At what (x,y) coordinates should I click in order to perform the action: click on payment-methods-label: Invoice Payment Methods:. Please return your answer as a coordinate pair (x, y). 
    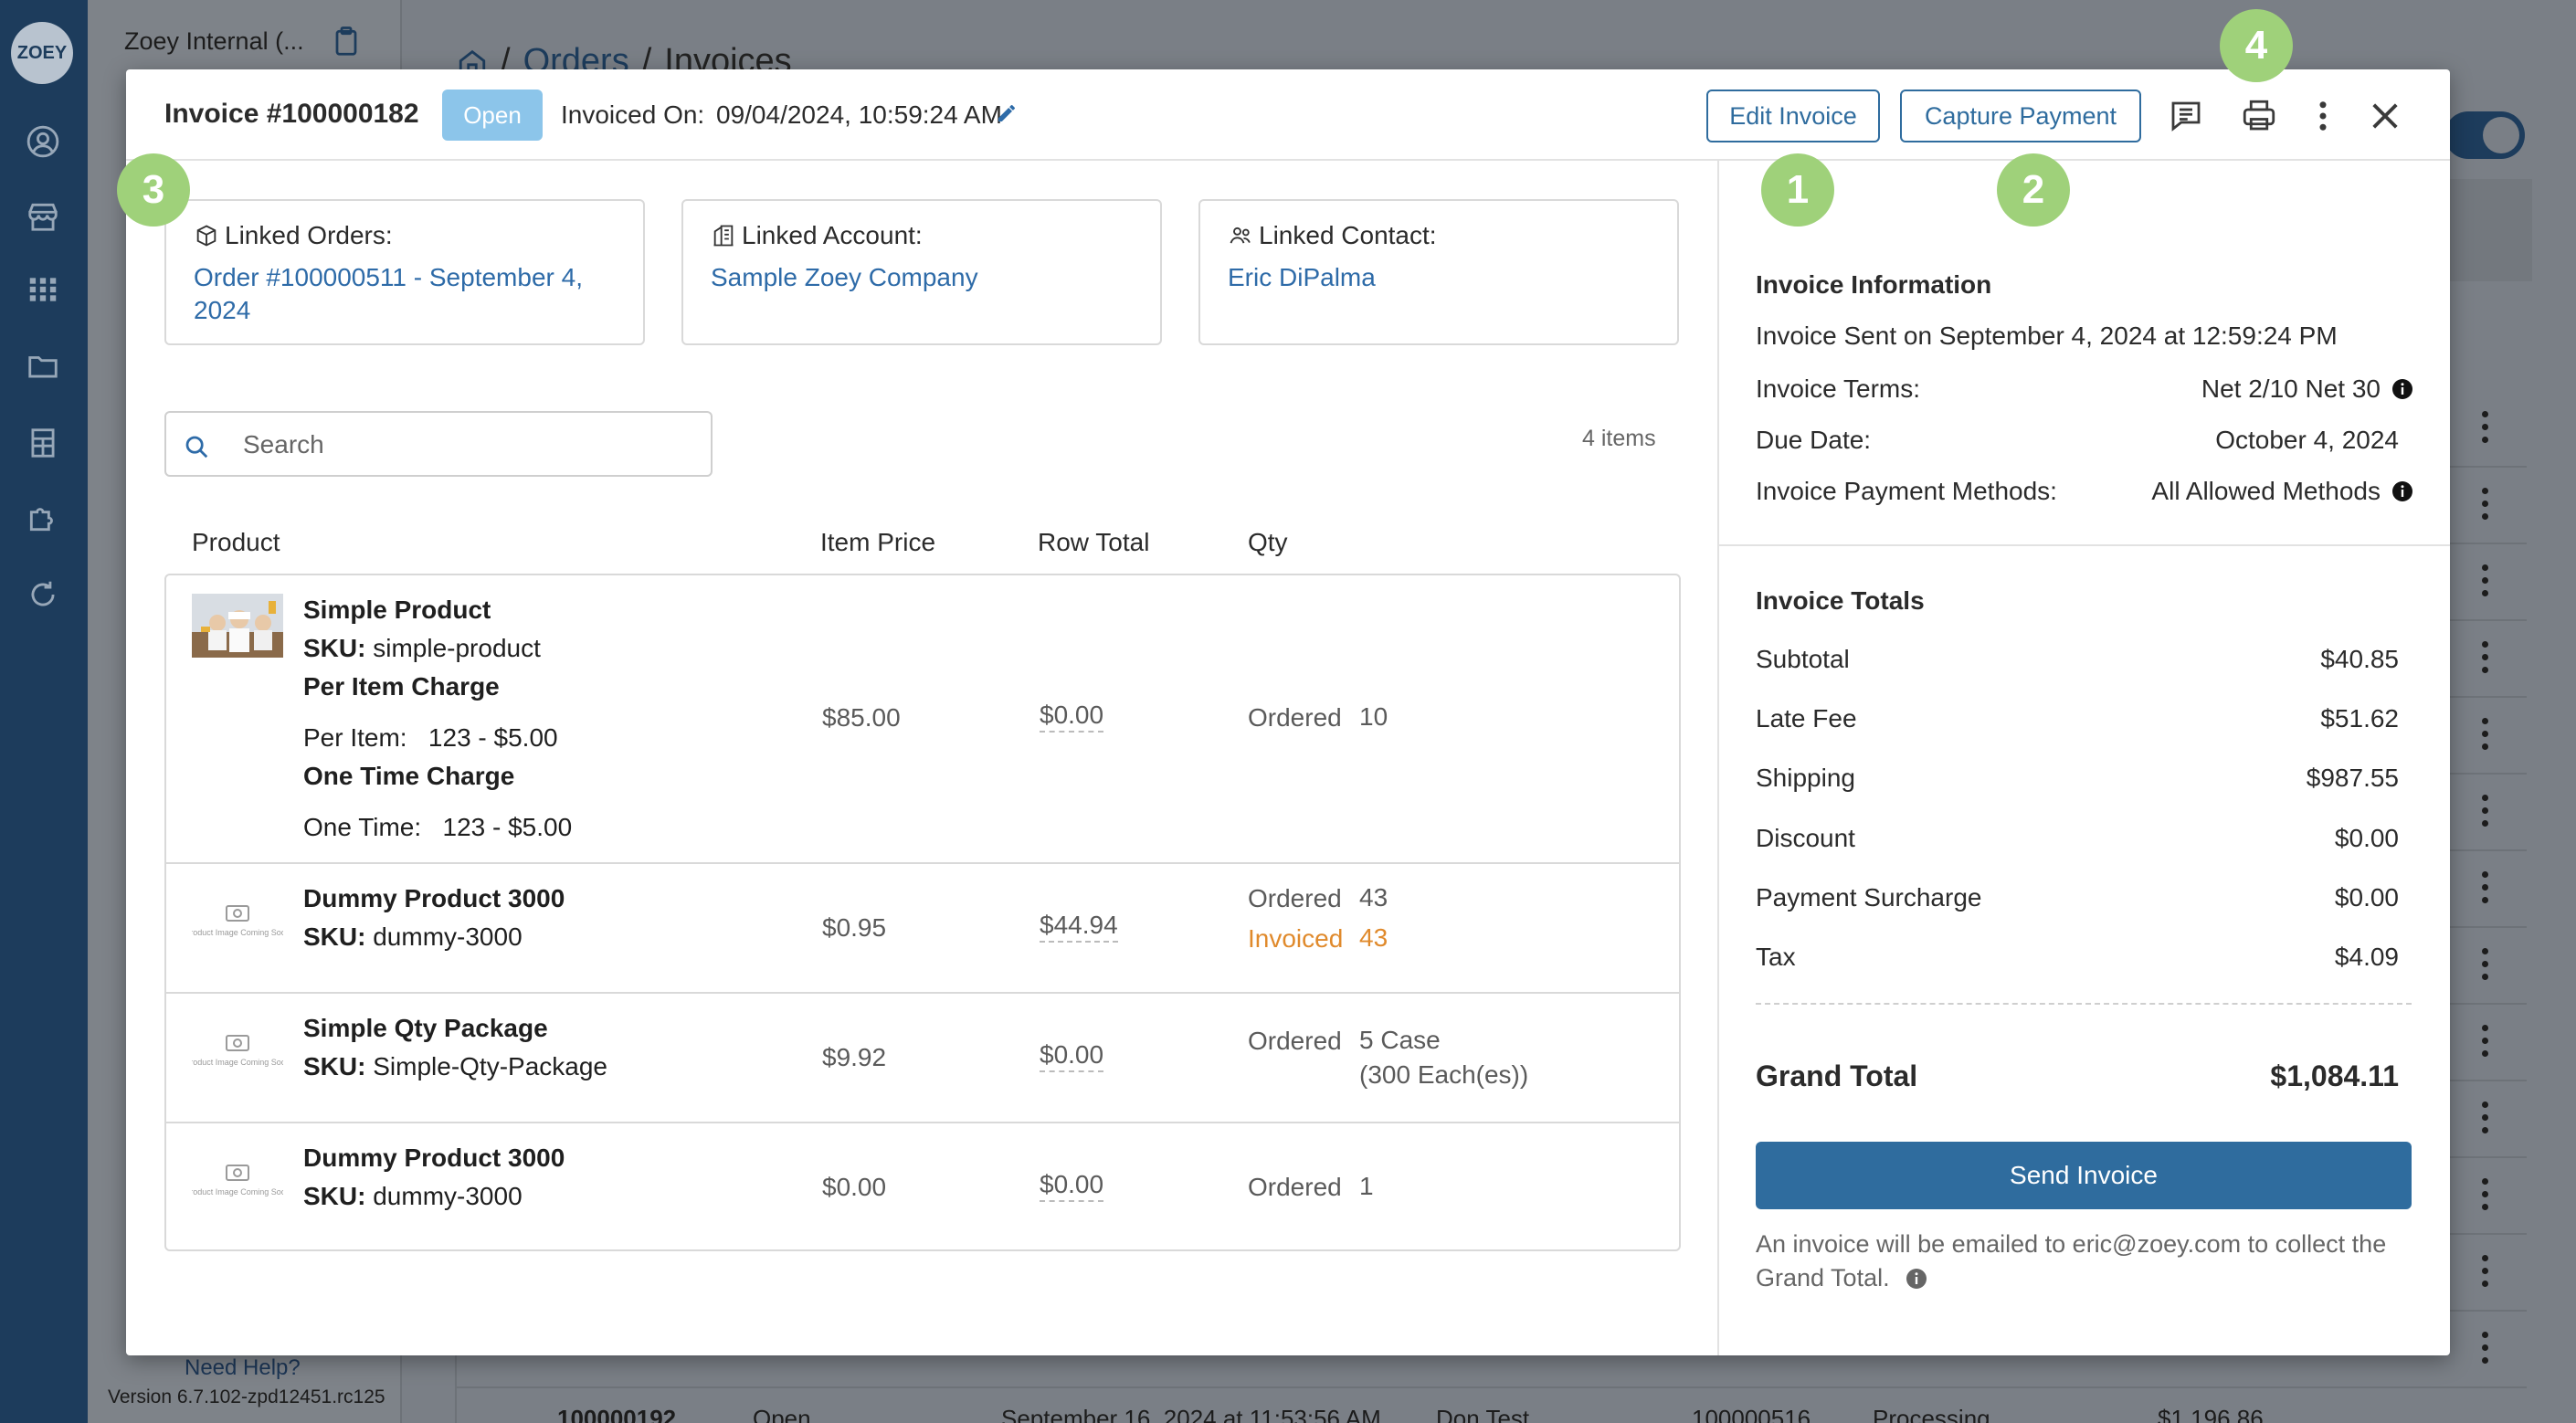
    Looking at the image, I should click on (1906, 491).